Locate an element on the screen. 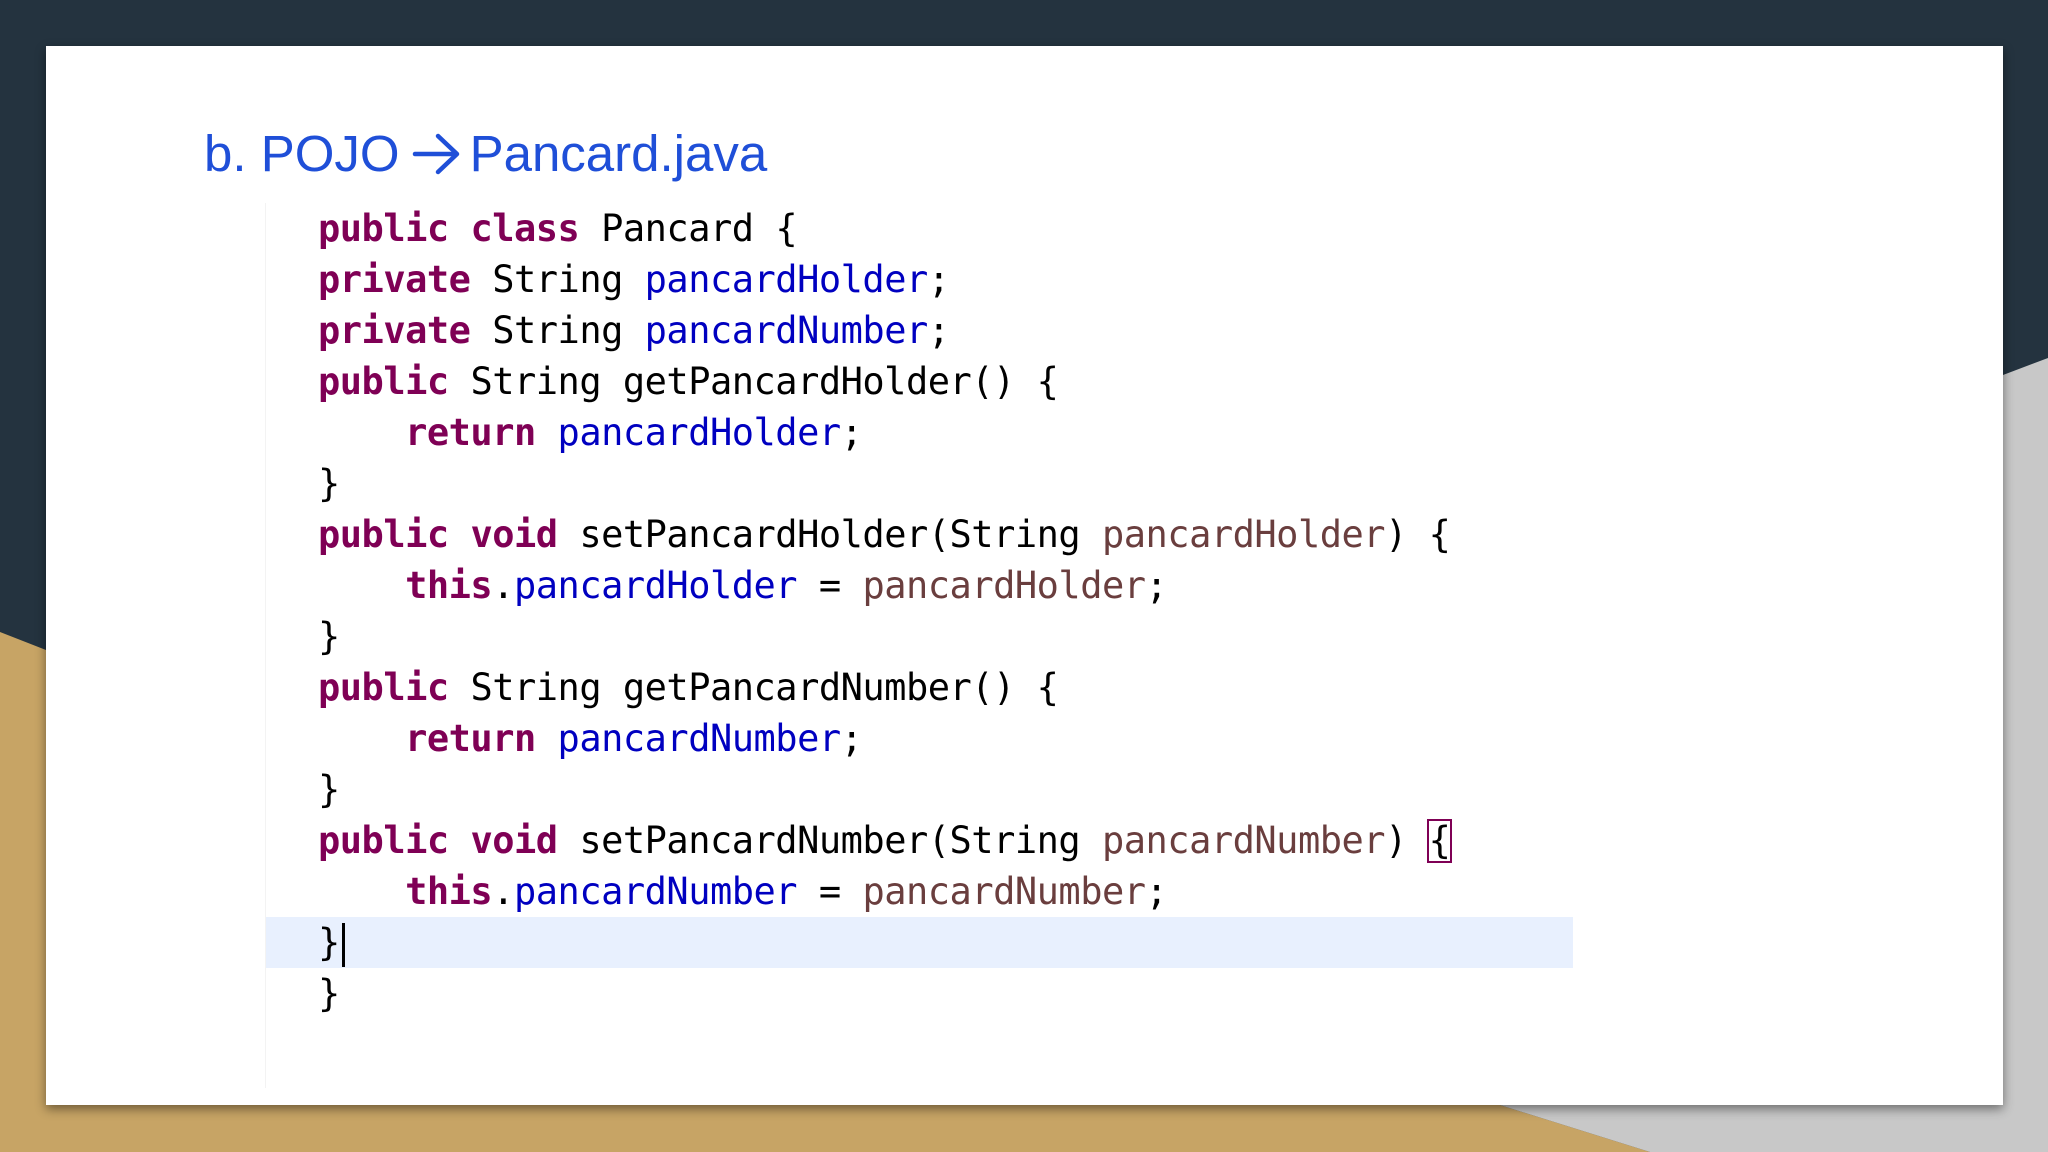 This screenshot has height=1152, width=2048. code-line-3: private String pancardNumber; is located at coordinates (948, 330).